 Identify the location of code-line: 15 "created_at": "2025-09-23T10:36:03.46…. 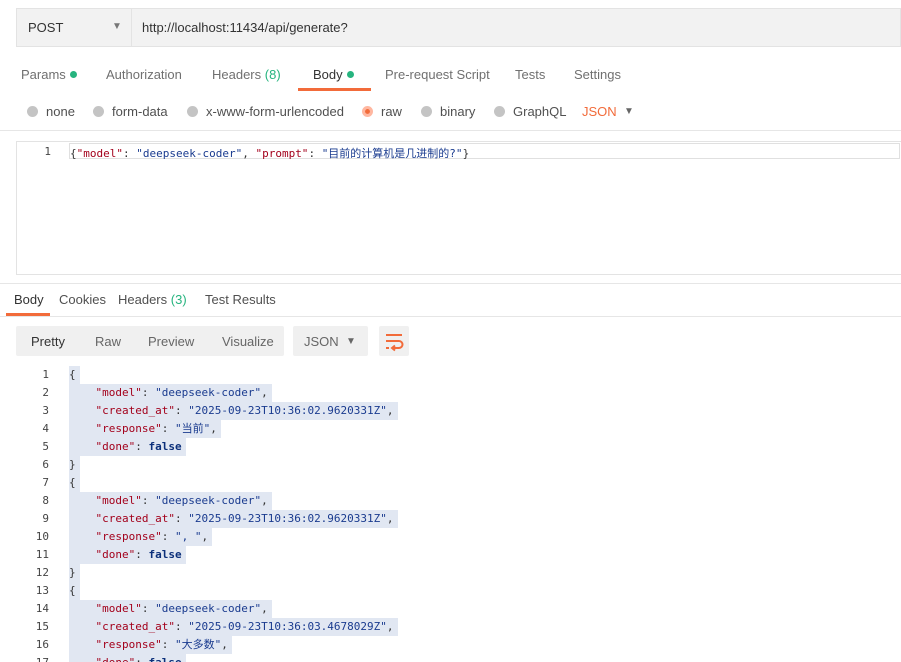
(450, 627).